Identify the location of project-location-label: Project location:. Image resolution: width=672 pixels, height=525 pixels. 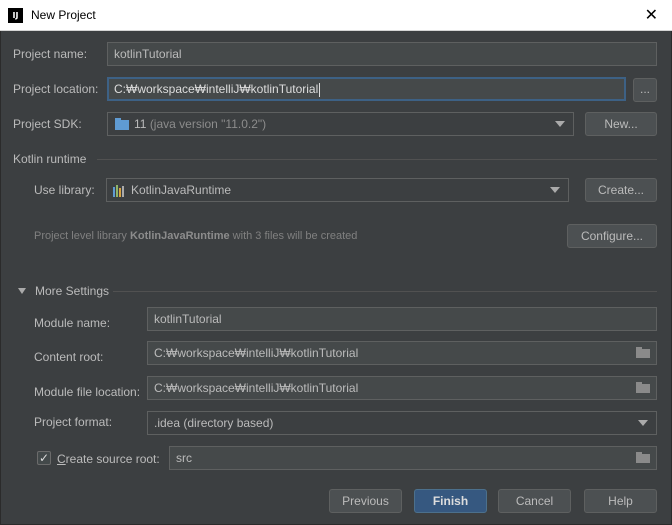
(56, 89).